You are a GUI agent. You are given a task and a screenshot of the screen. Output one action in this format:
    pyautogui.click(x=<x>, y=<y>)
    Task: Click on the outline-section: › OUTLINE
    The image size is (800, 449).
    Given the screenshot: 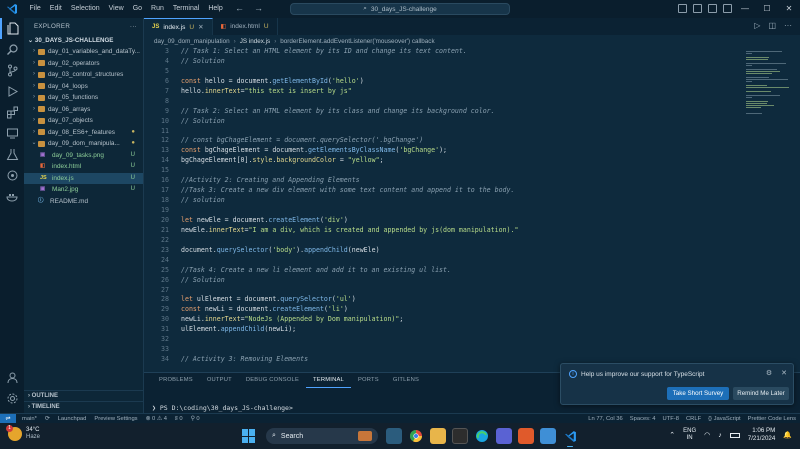 What is the action you would take?
    pyautogui.click(x=84, y=395)
    